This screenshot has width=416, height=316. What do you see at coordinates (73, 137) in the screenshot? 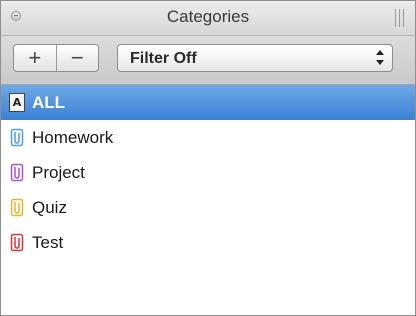
I see `category-label: Homework` at bounding box center [73, 137].